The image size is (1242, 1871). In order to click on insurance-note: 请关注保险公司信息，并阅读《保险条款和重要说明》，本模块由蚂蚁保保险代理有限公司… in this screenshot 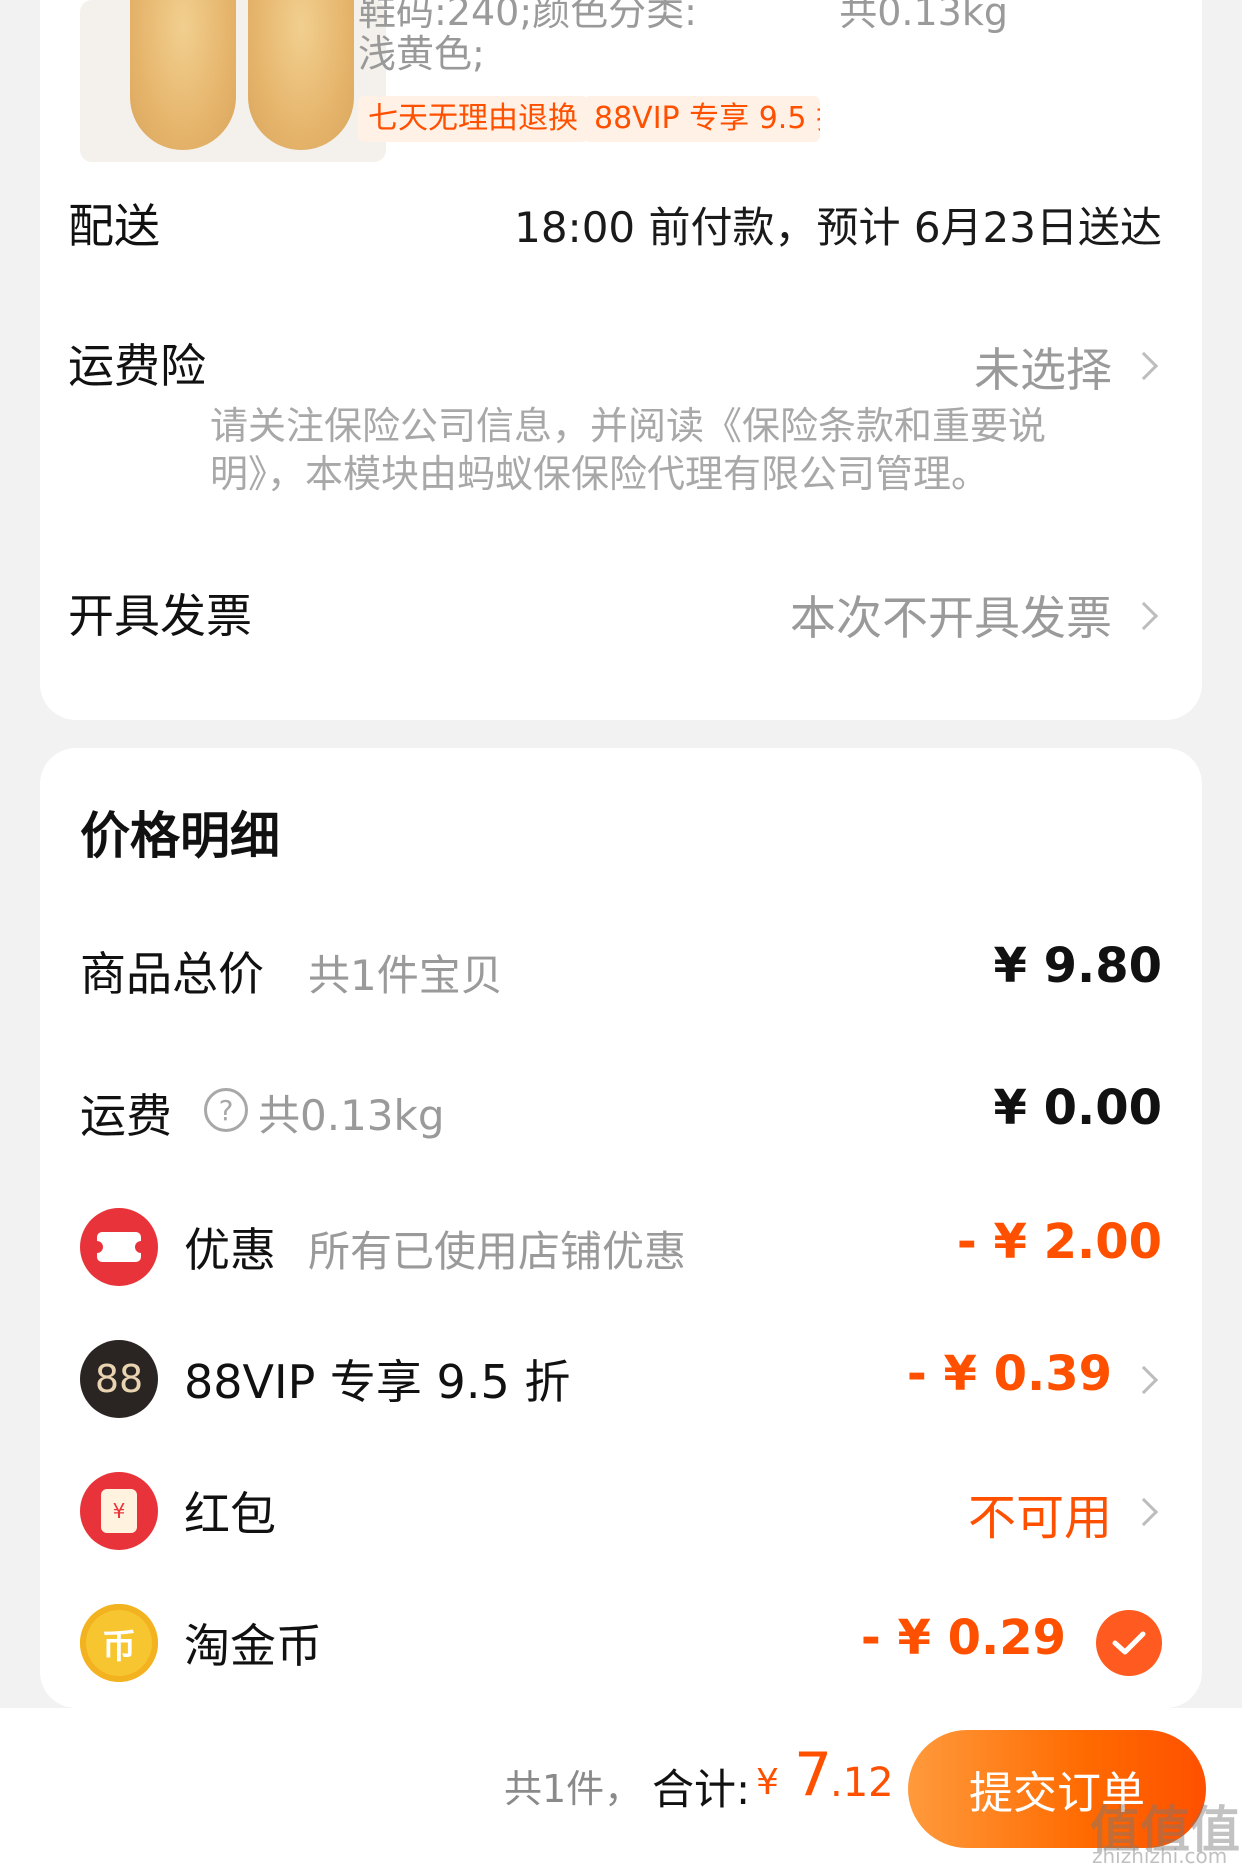, I will do `click(628, 450)`.